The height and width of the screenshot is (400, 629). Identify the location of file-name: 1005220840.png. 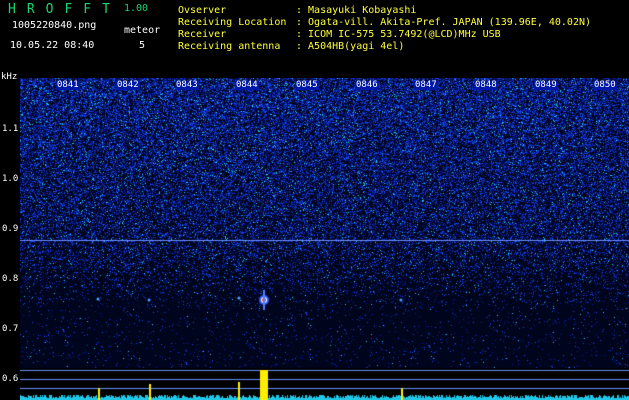
(54, 25).